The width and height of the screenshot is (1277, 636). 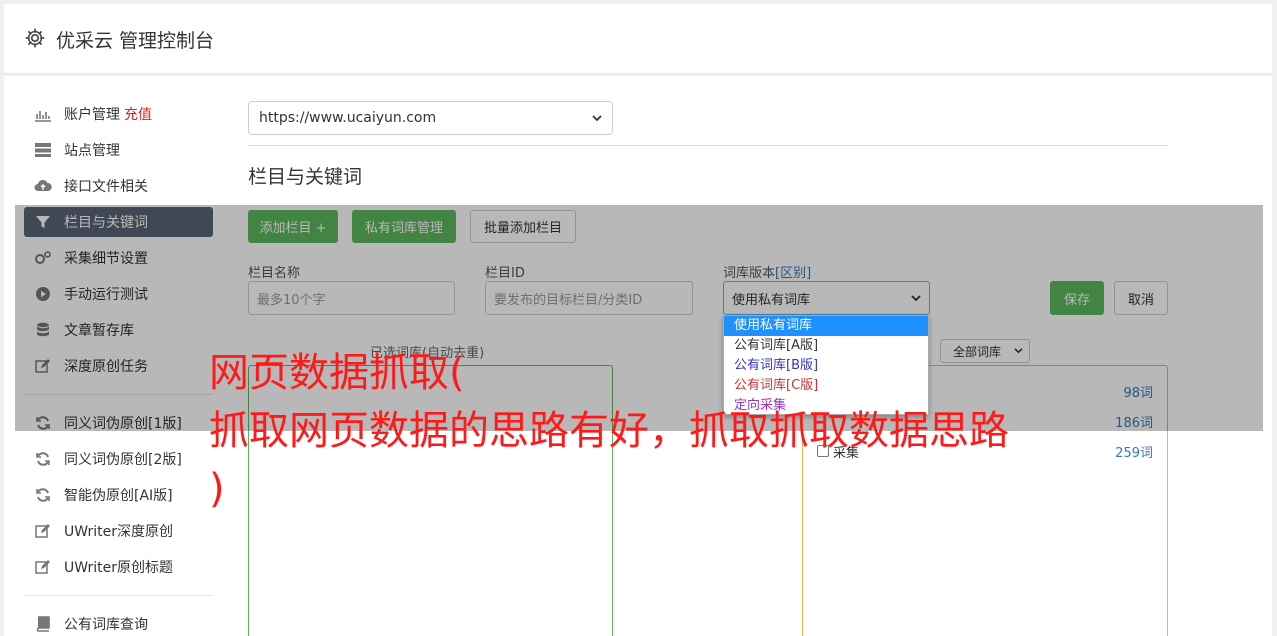 I want to click on chevron-down-icon, so click(x=597, y=117).